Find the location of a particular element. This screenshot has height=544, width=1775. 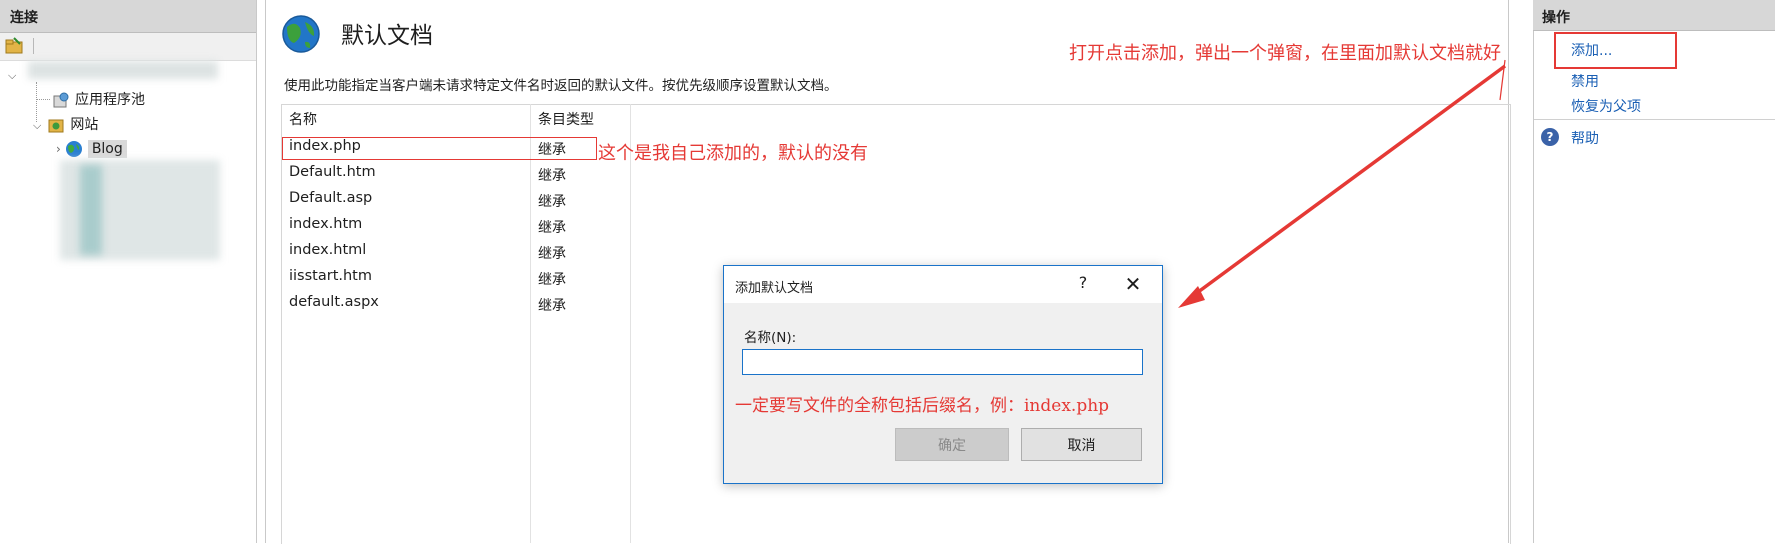

dialog-titlebar: 添加默认文档 ? ✕ is located at coordinates (943, 284).